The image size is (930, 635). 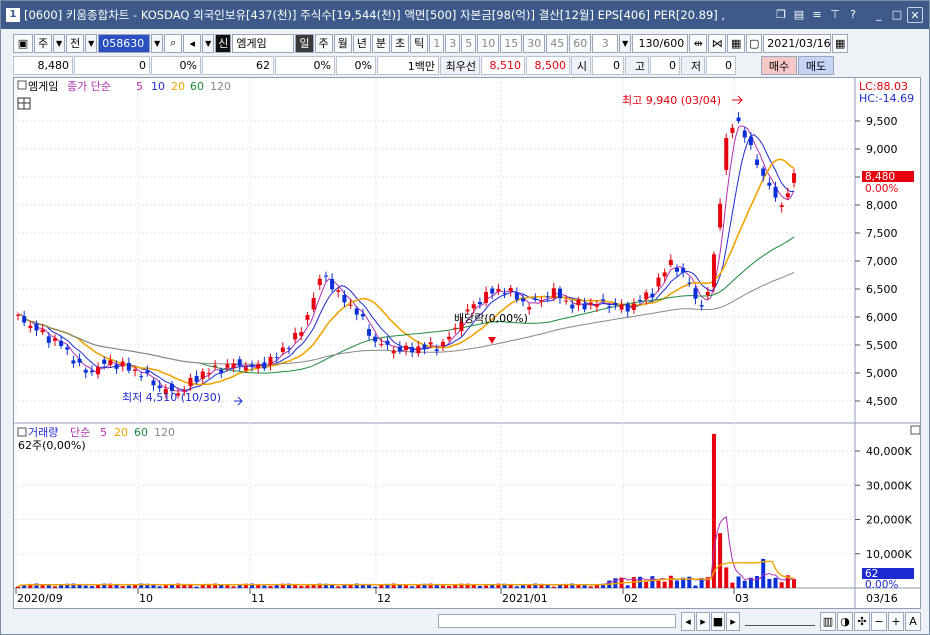 I want to click on help-icon: ?, so click(x=853, y=15).